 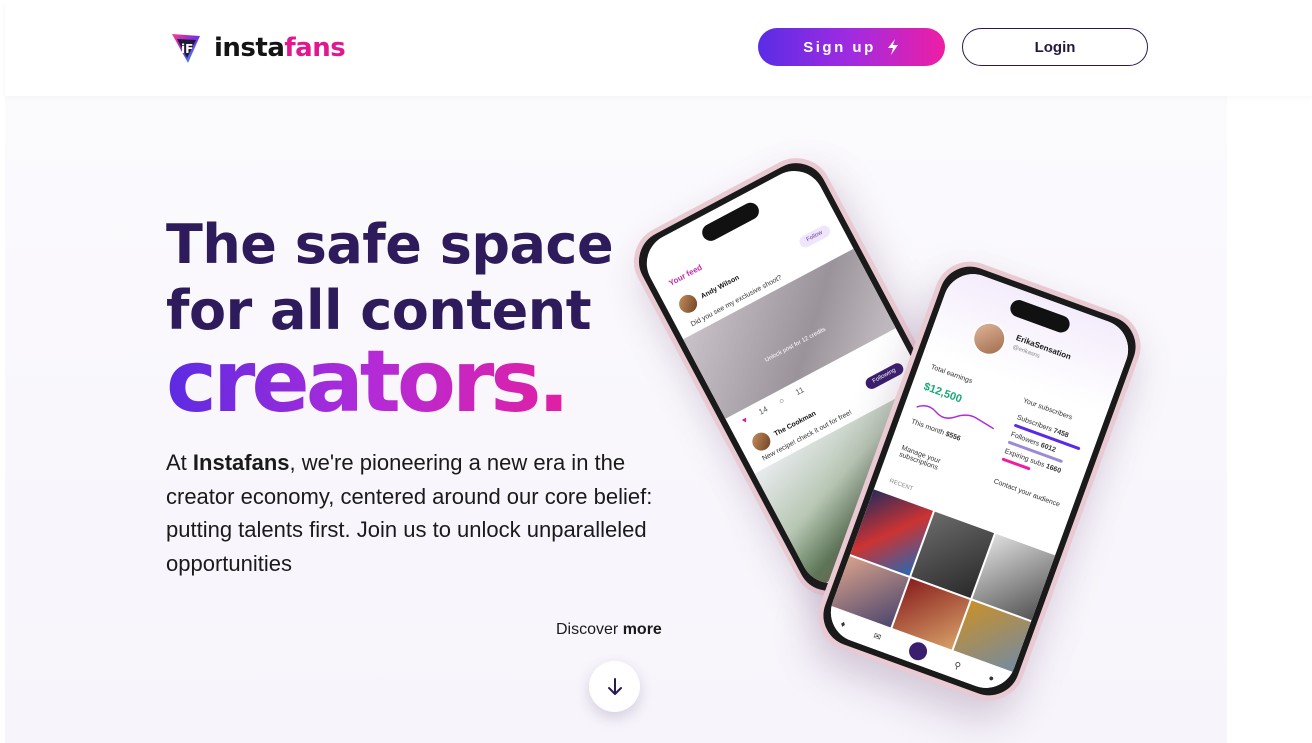 What do you see at coordinates (815, 236) in the screenshot?
I see `follow-button: Follow` at bounding box center [815, 236].